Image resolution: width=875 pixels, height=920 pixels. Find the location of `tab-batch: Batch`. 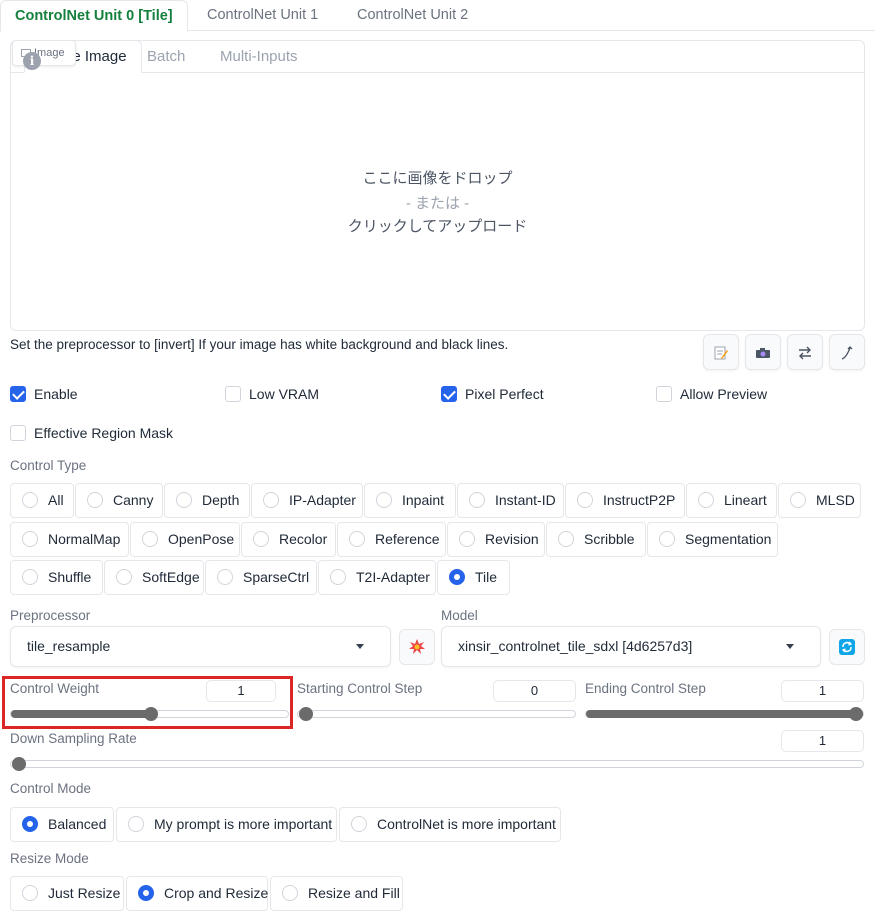

tab-batch: Batch is located at coordinates (166, 57).